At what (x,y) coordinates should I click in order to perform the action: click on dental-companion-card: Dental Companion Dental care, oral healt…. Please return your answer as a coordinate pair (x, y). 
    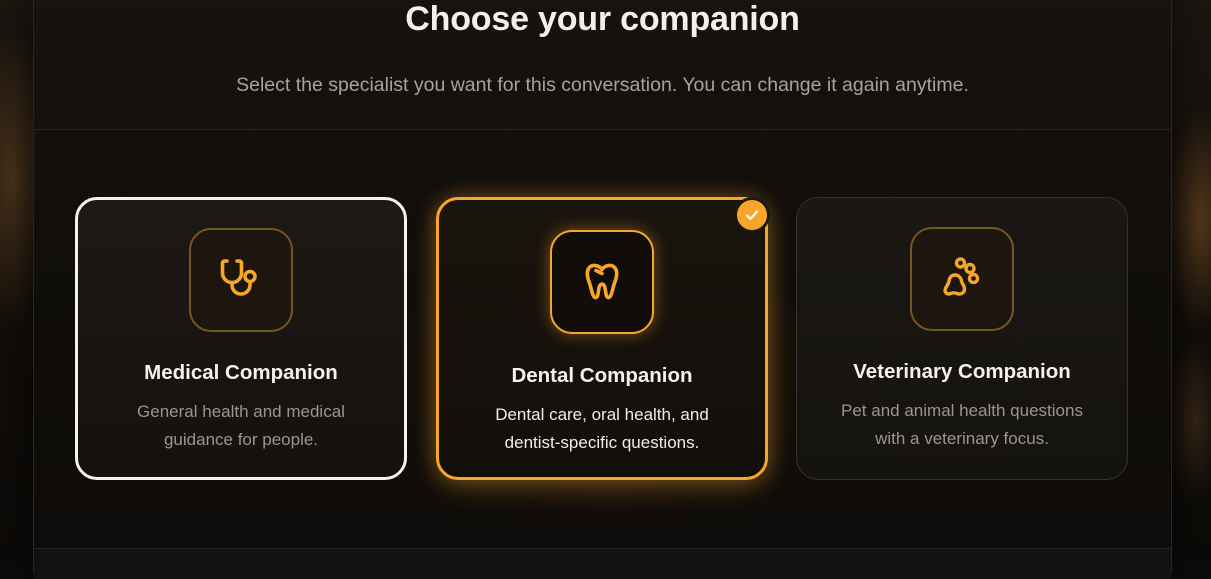
    Looking at the image, I should click on (602, 338).